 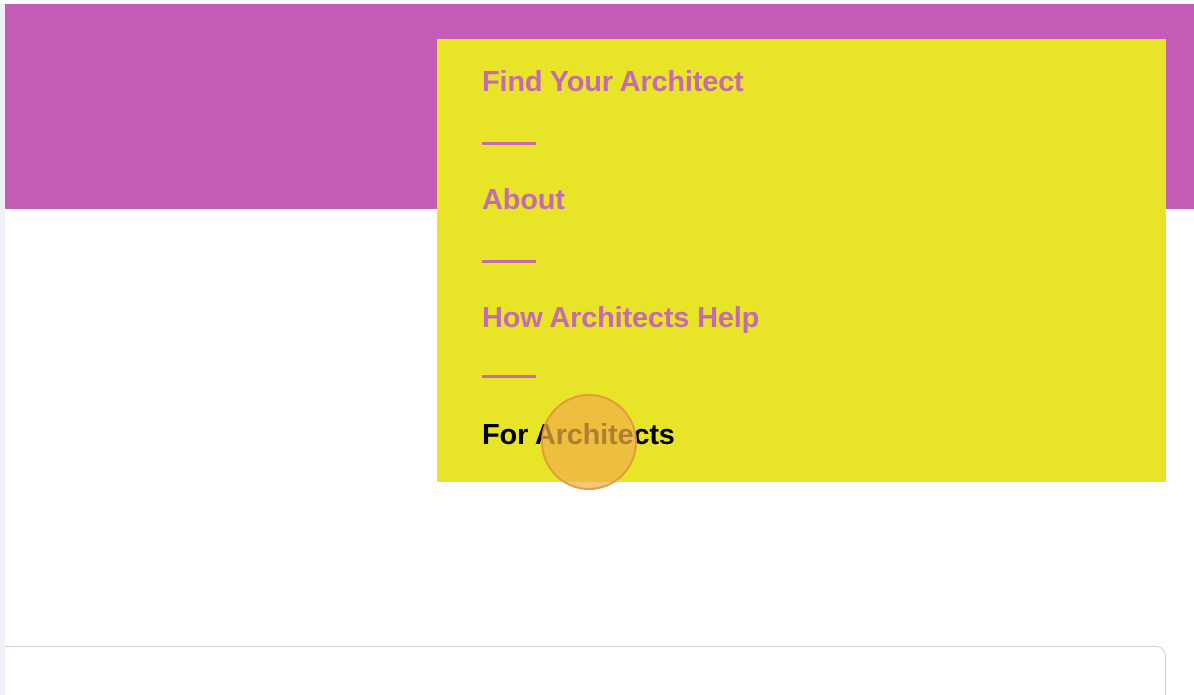 What do you see at coordinates (613, 82) in the screenshot?
I see `menu-item-find-your-architect: Find Your Architect` at bounding box center [613, 82].